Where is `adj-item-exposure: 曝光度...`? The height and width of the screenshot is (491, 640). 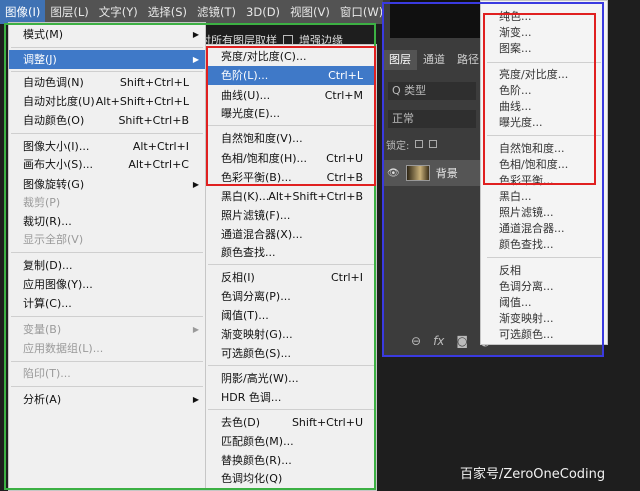
adj-item-exposure: 曝光度... is located at coordinates (544, 123).